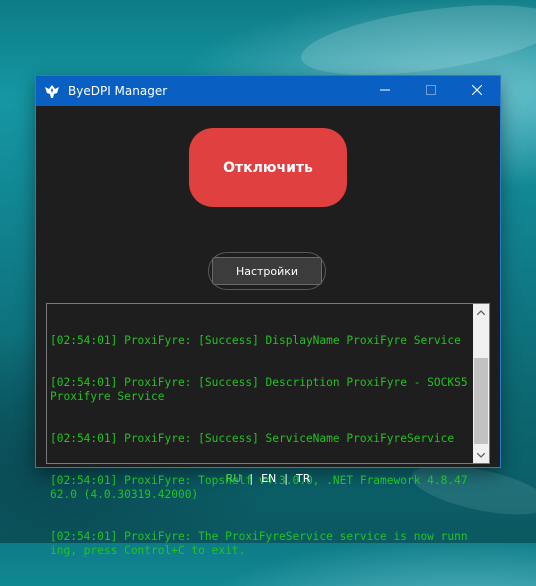 Image resolution: width=536 pixels, height=586 pixels. Describe the element at coordinates (481, 455) in the screenshot. I see `scroll-down-arrow-icon` at that location.